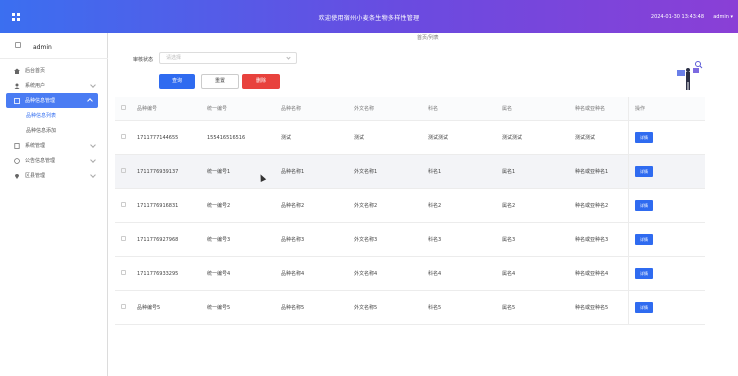  What do you see at coordinates (410, 108) in the screenshot?
I see `table-header: 品种编号 统一编号 品种名称 外文名称 科名 属名 种名或亚种名 操作` at bounding box center [410, 108].